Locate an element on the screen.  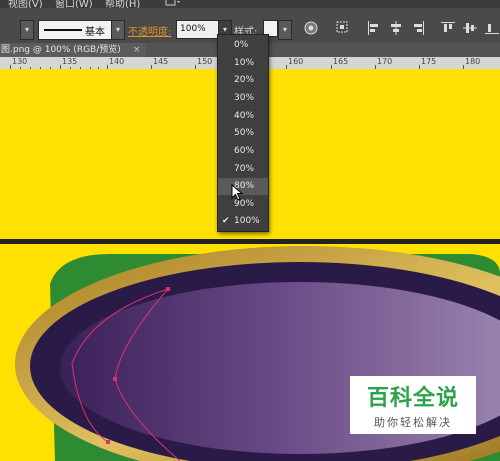
workspace-switcher-icon is located at coordinates (173, 3).